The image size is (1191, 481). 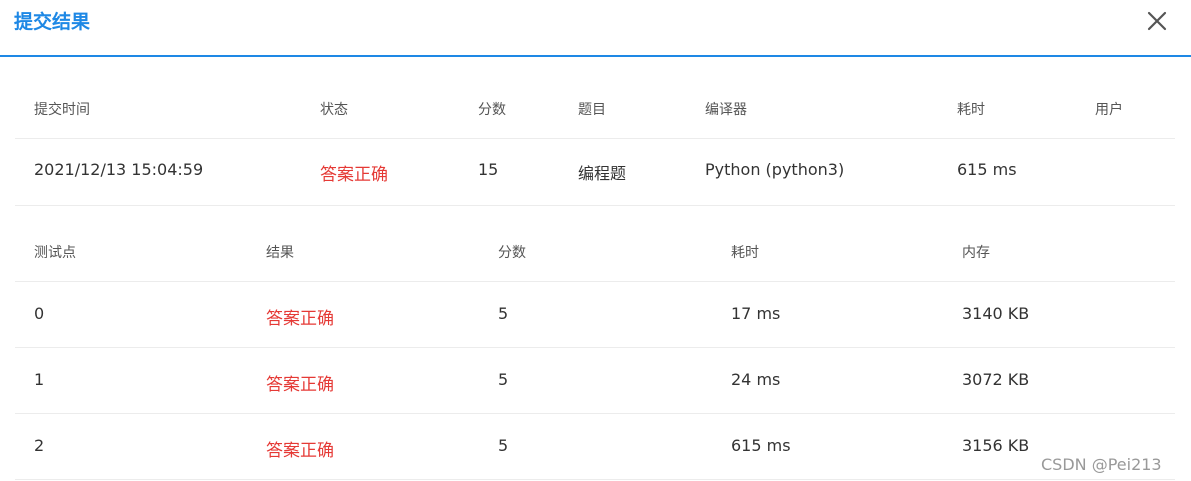 What do you see at coordinates (996, 379) in the screenshot?
I see `testcase-memory: 3072 KB` at bounding box center [996, 379].